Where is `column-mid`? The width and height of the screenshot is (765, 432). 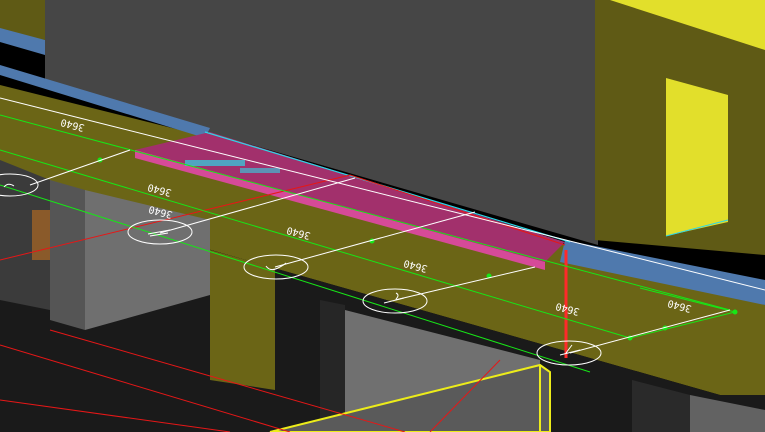 column-mid is located at coordinates (332, 366).